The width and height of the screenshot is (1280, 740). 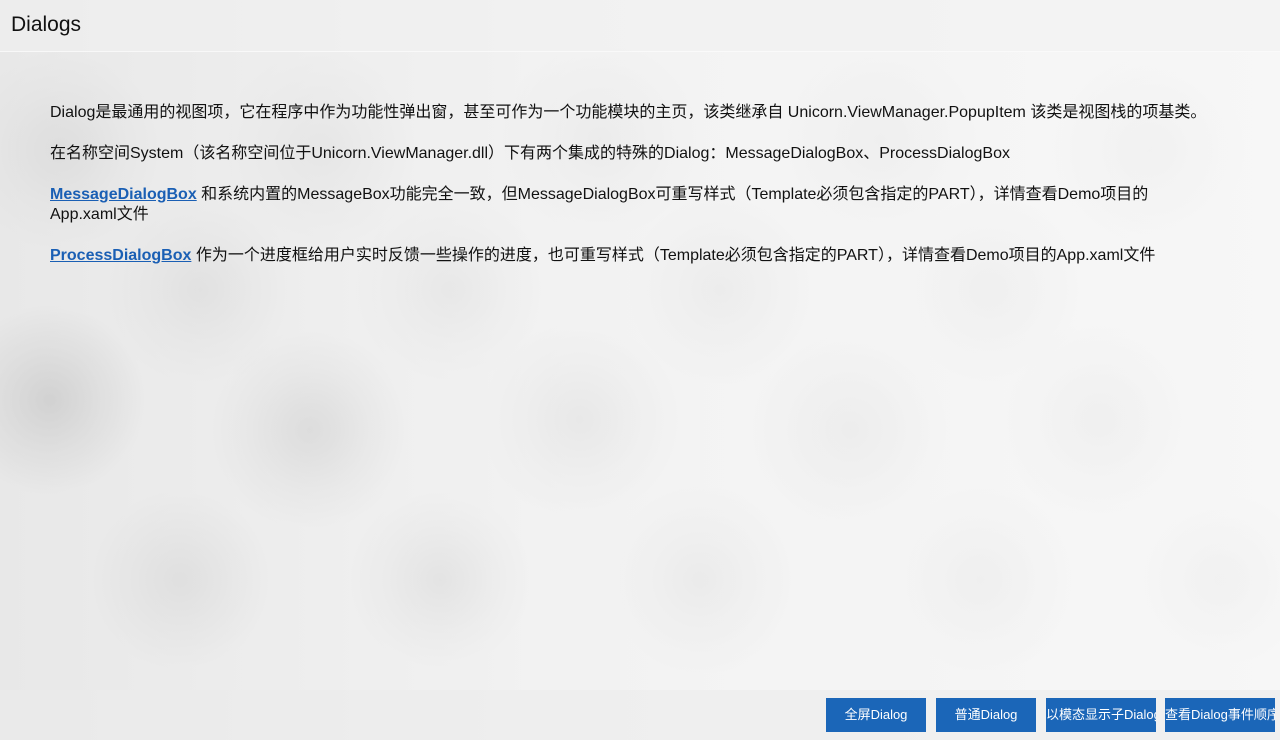 What do you see at coordinates (640, 26) in the screenshot?
I see `title-bar: Dialogs` at bounding box center [640, 26].